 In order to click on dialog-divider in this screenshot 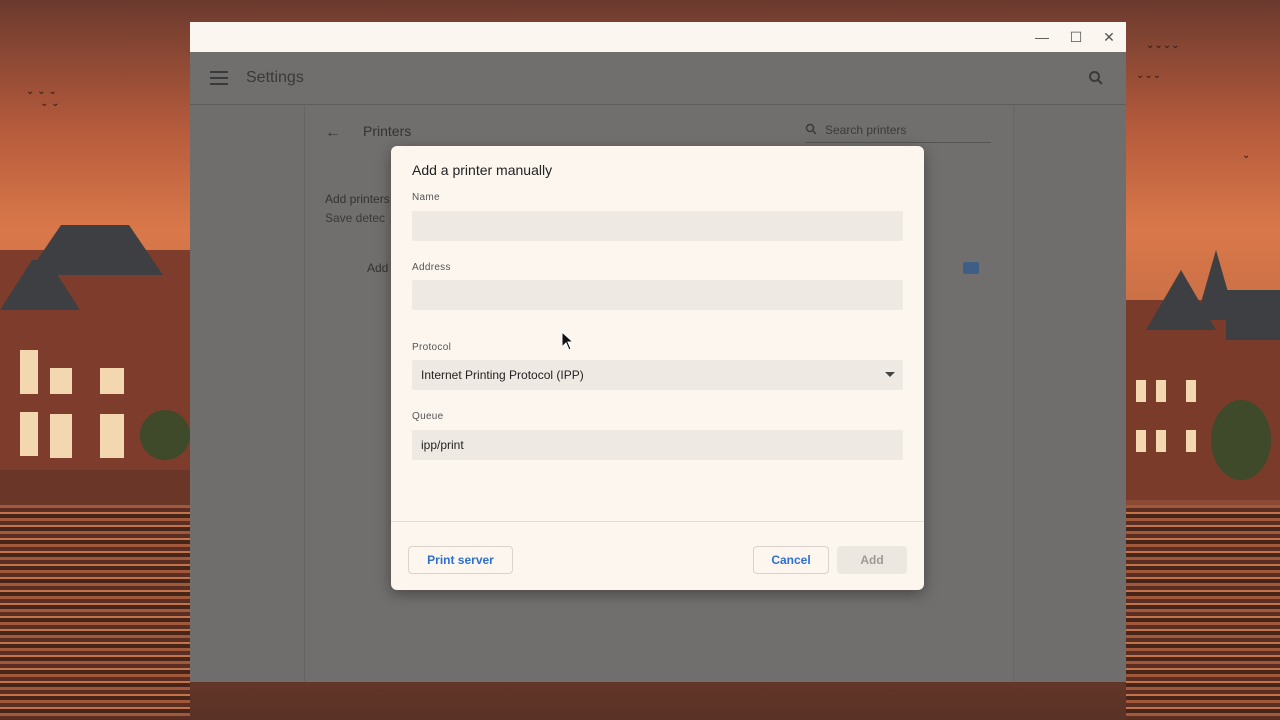, I will do `click(657, 521)`.